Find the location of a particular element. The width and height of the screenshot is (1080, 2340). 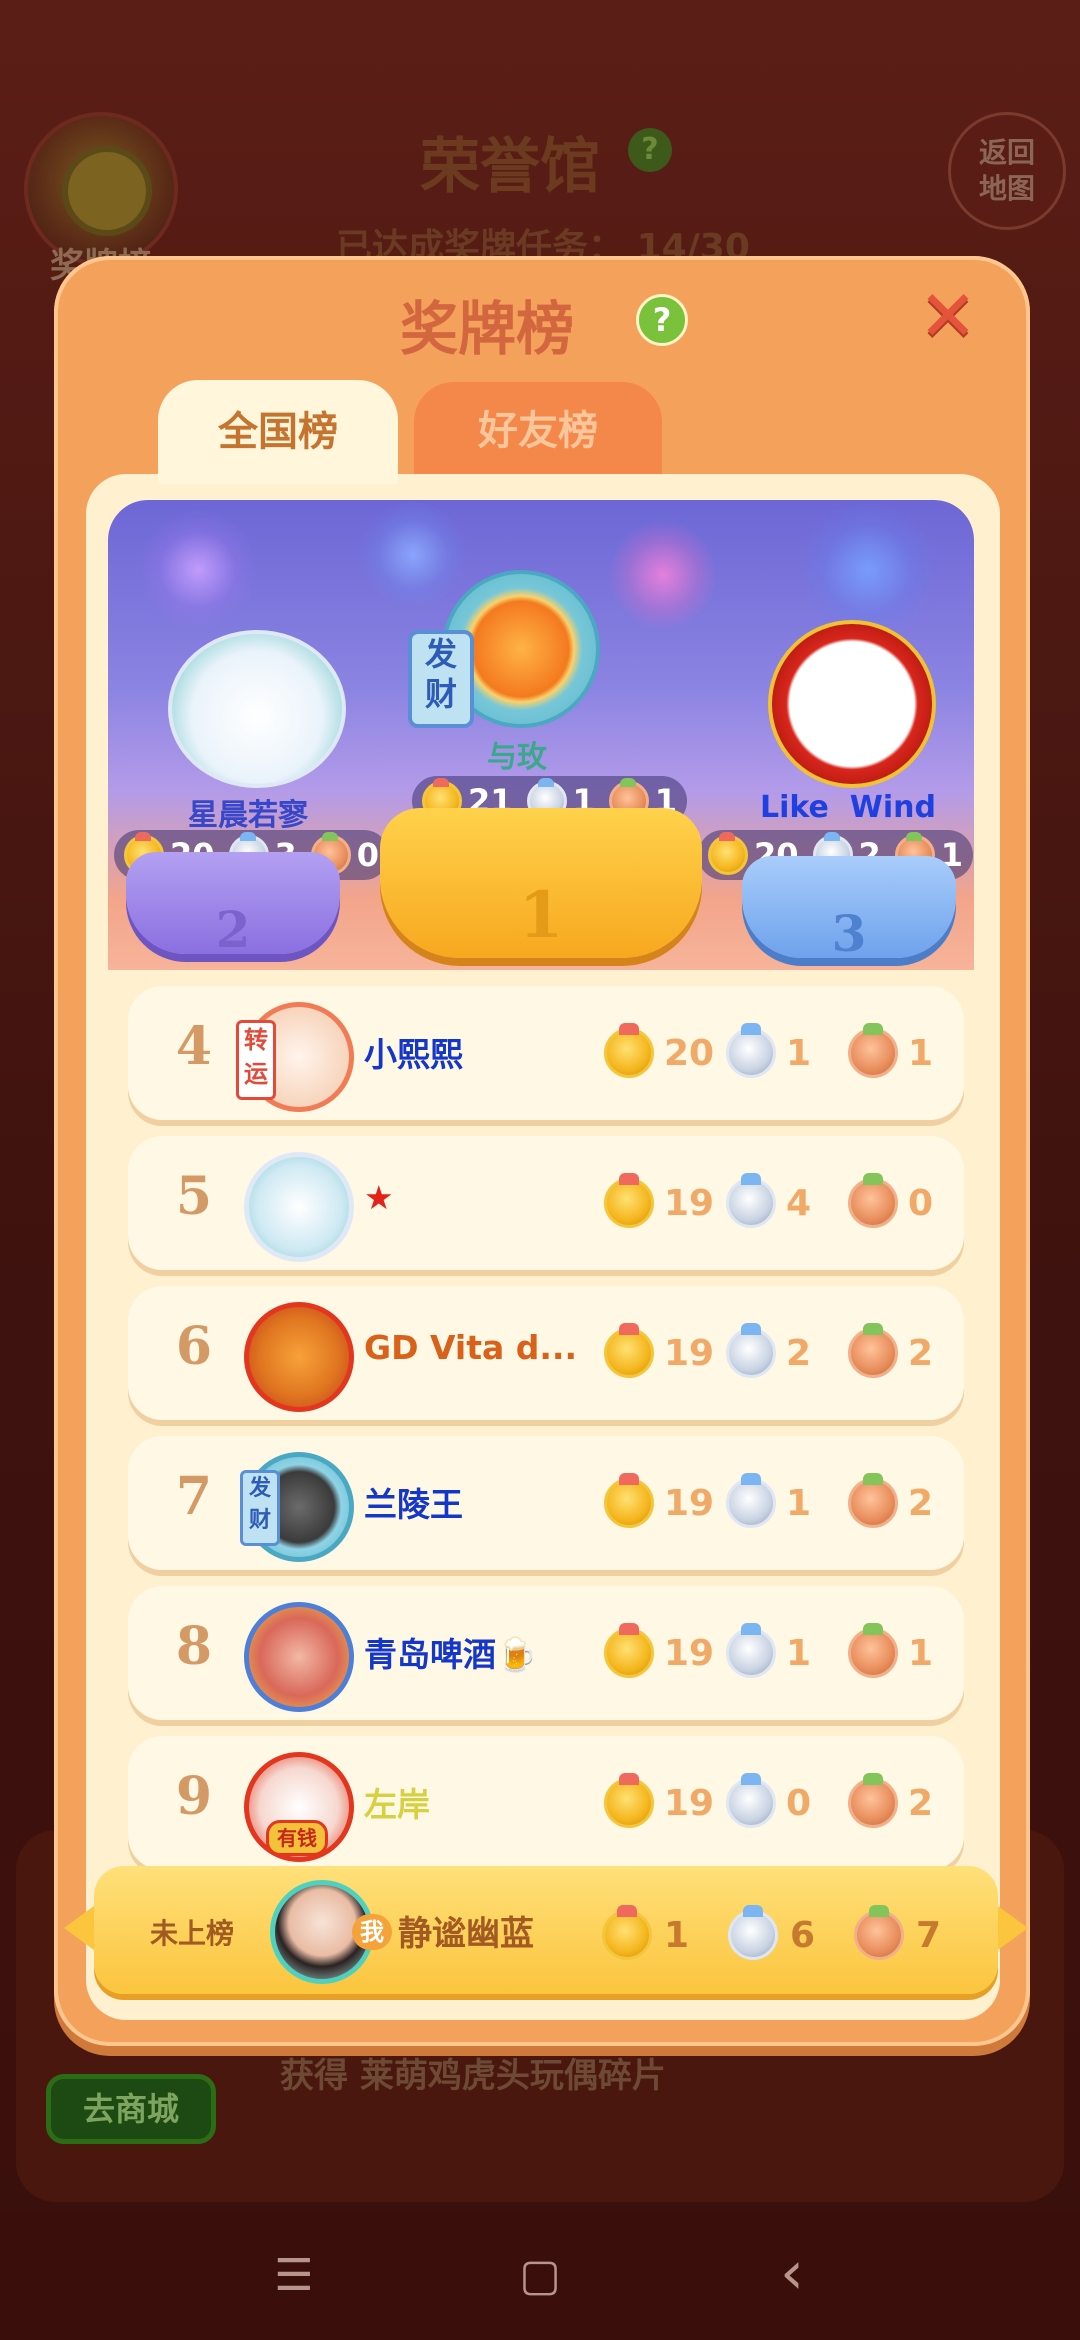

return-map-label: 返回 地图 is located at coordinates (1006, 170).